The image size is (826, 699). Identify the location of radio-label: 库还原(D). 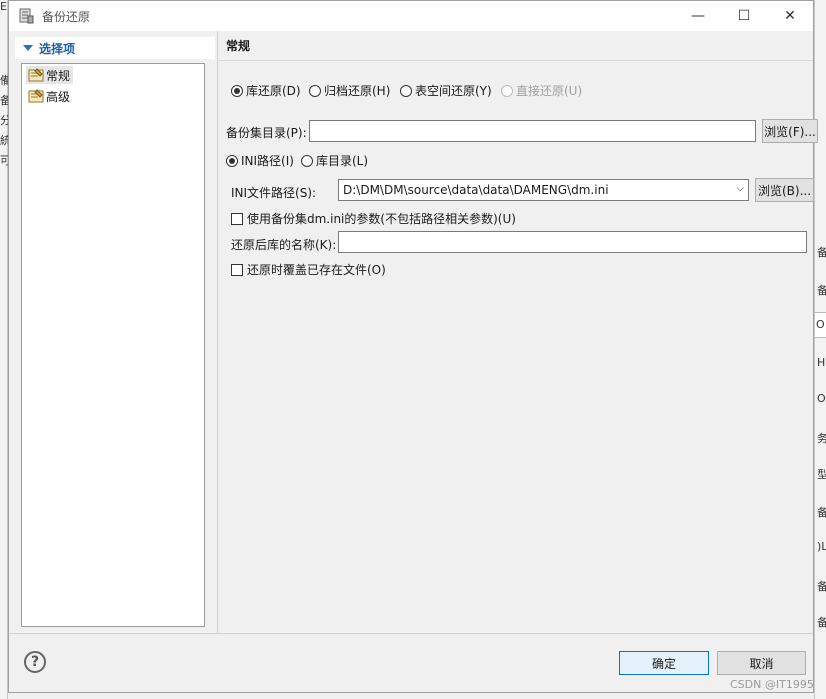
(273, 91).